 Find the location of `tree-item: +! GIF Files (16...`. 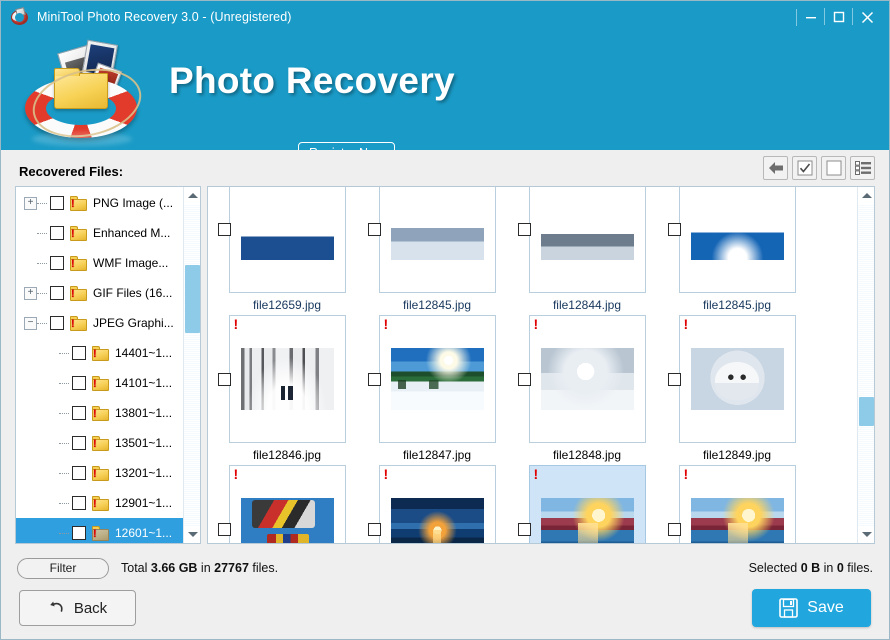

tree-item: +! GIF Files (16... is located at coordinates (99, 293).